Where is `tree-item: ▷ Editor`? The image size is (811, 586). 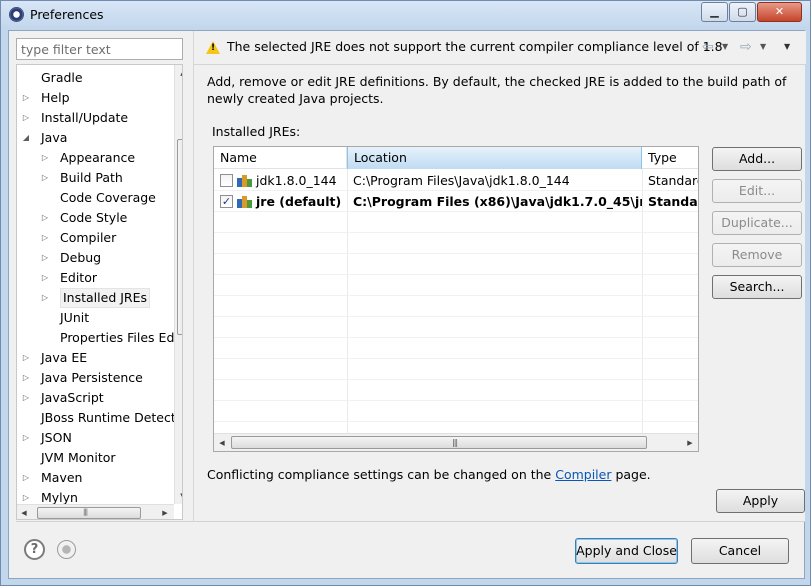
tree-item: ▷ Editor is located at coordinates (95, 278).